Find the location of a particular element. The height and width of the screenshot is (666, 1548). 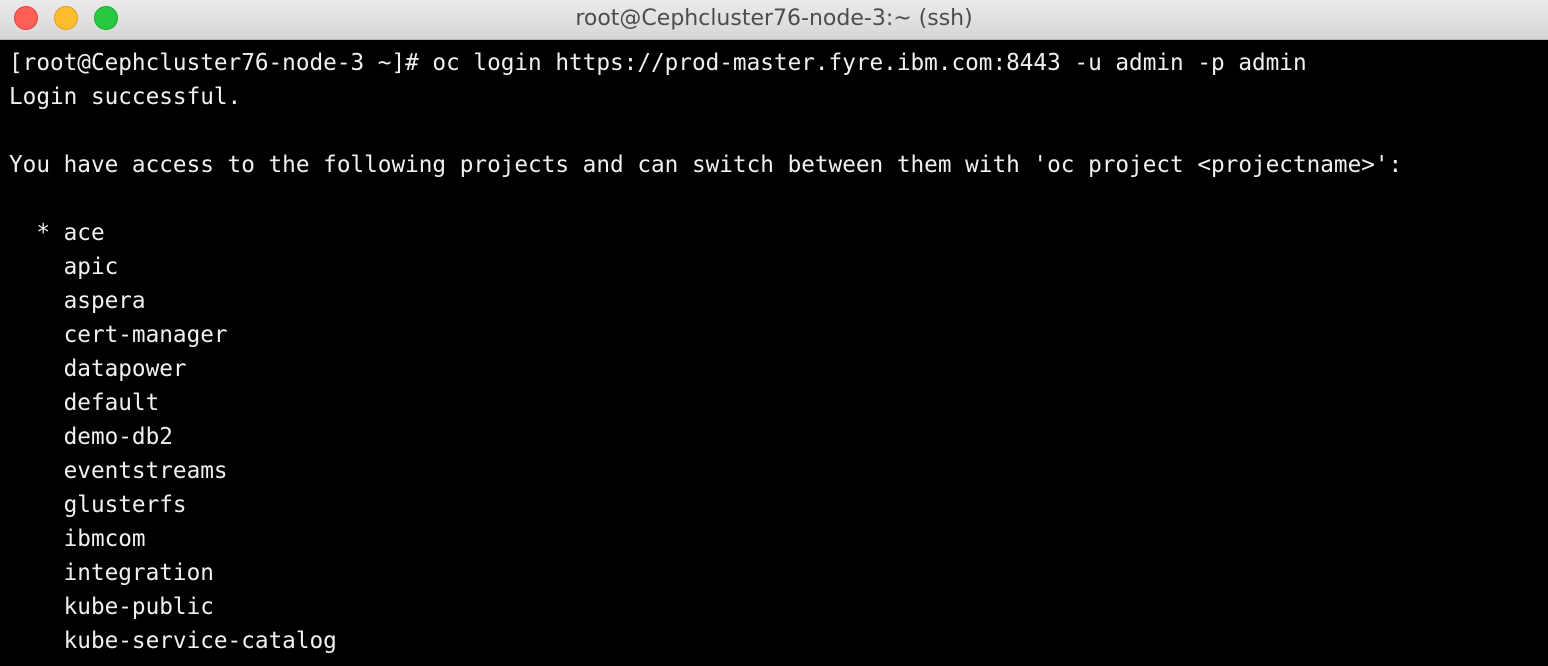

output-line: Login successful. is located at coordinates (125, 97).